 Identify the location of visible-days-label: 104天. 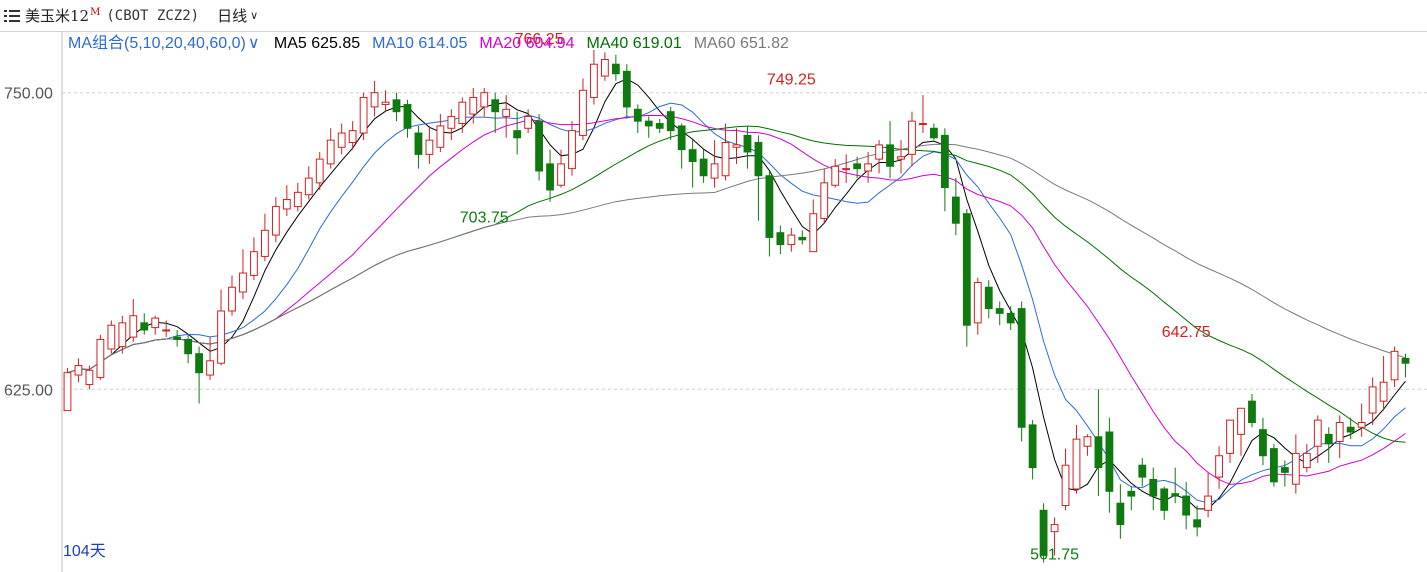
(84, 551).